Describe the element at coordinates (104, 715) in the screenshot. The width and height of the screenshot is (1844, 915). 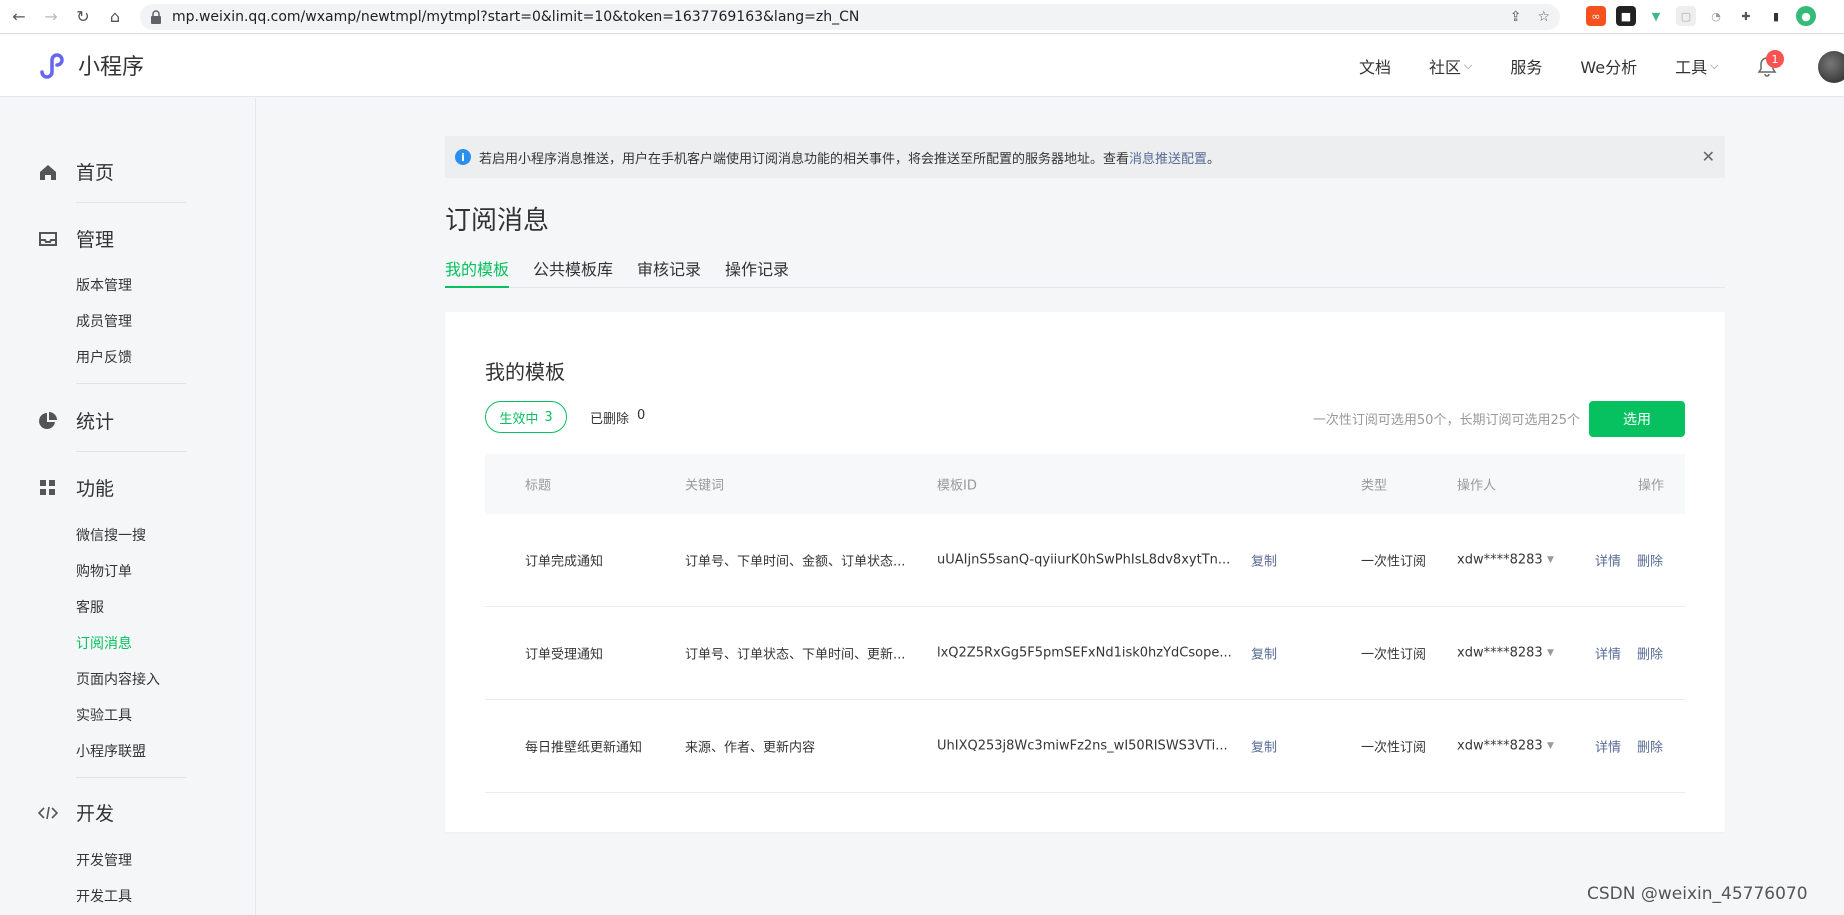
I see `sidebar-item-lab-tools: 实验工具` at that location.